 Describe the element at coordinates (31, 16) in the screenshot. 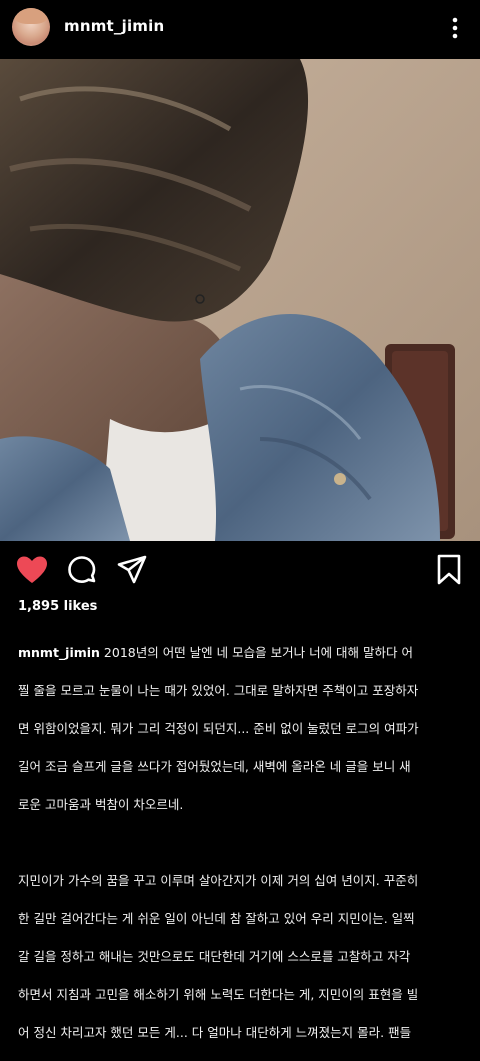

I see `avatar-hair-shape` at that location.